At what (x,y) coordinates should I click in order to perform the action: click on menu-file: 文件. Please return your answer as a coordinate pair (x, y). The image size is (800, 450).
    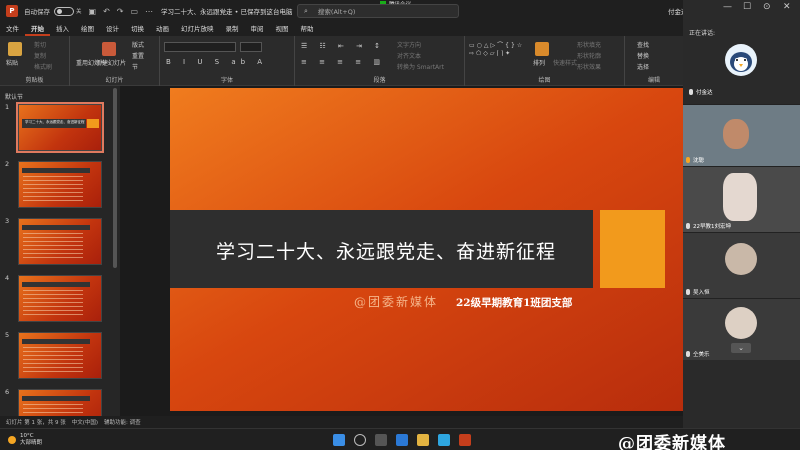
    Looking at the image, I should click on (12, 29).